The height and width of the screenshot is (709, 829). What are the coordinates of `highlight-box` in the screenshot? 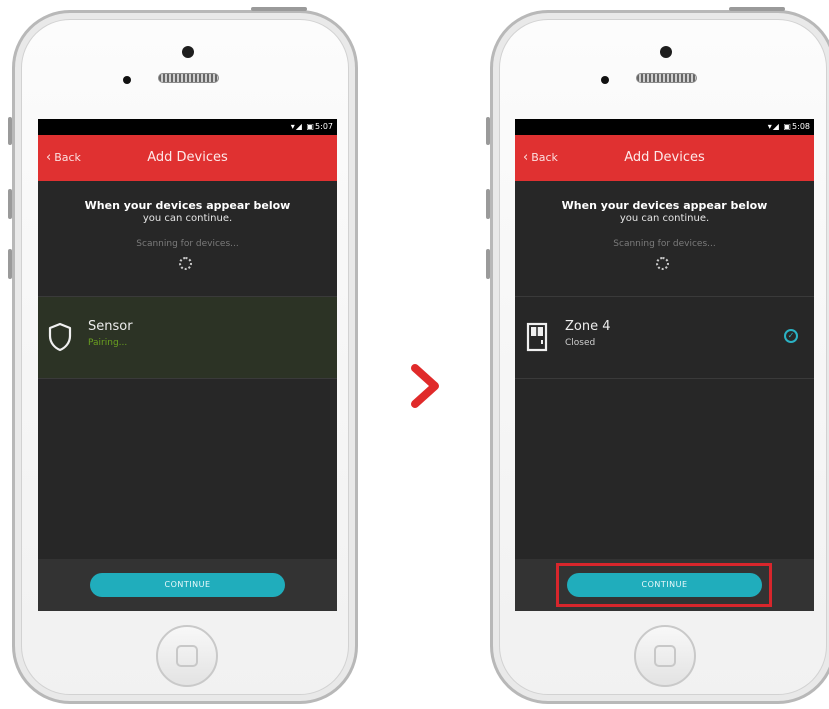 It's located at (664, 585).